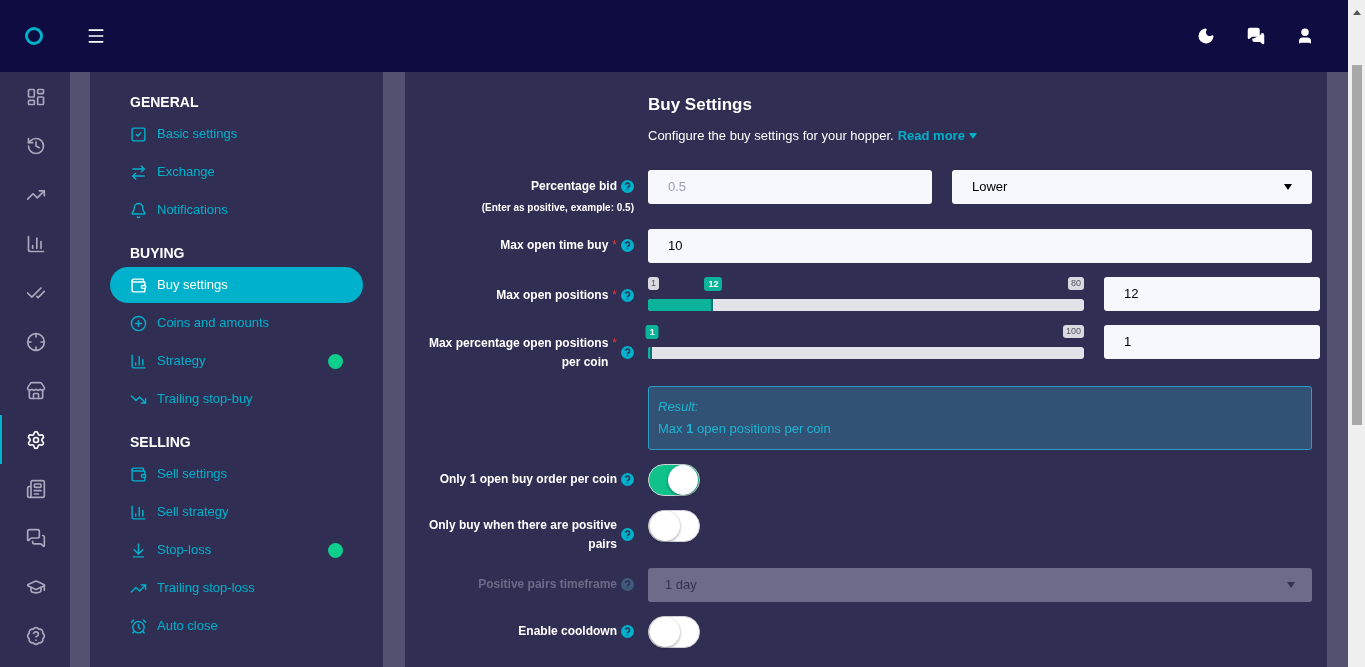  What do you see at coordinates (567, 631) in the screenshot?
I see `field-label: Enable cooldown` at bounding box center [567, 631].